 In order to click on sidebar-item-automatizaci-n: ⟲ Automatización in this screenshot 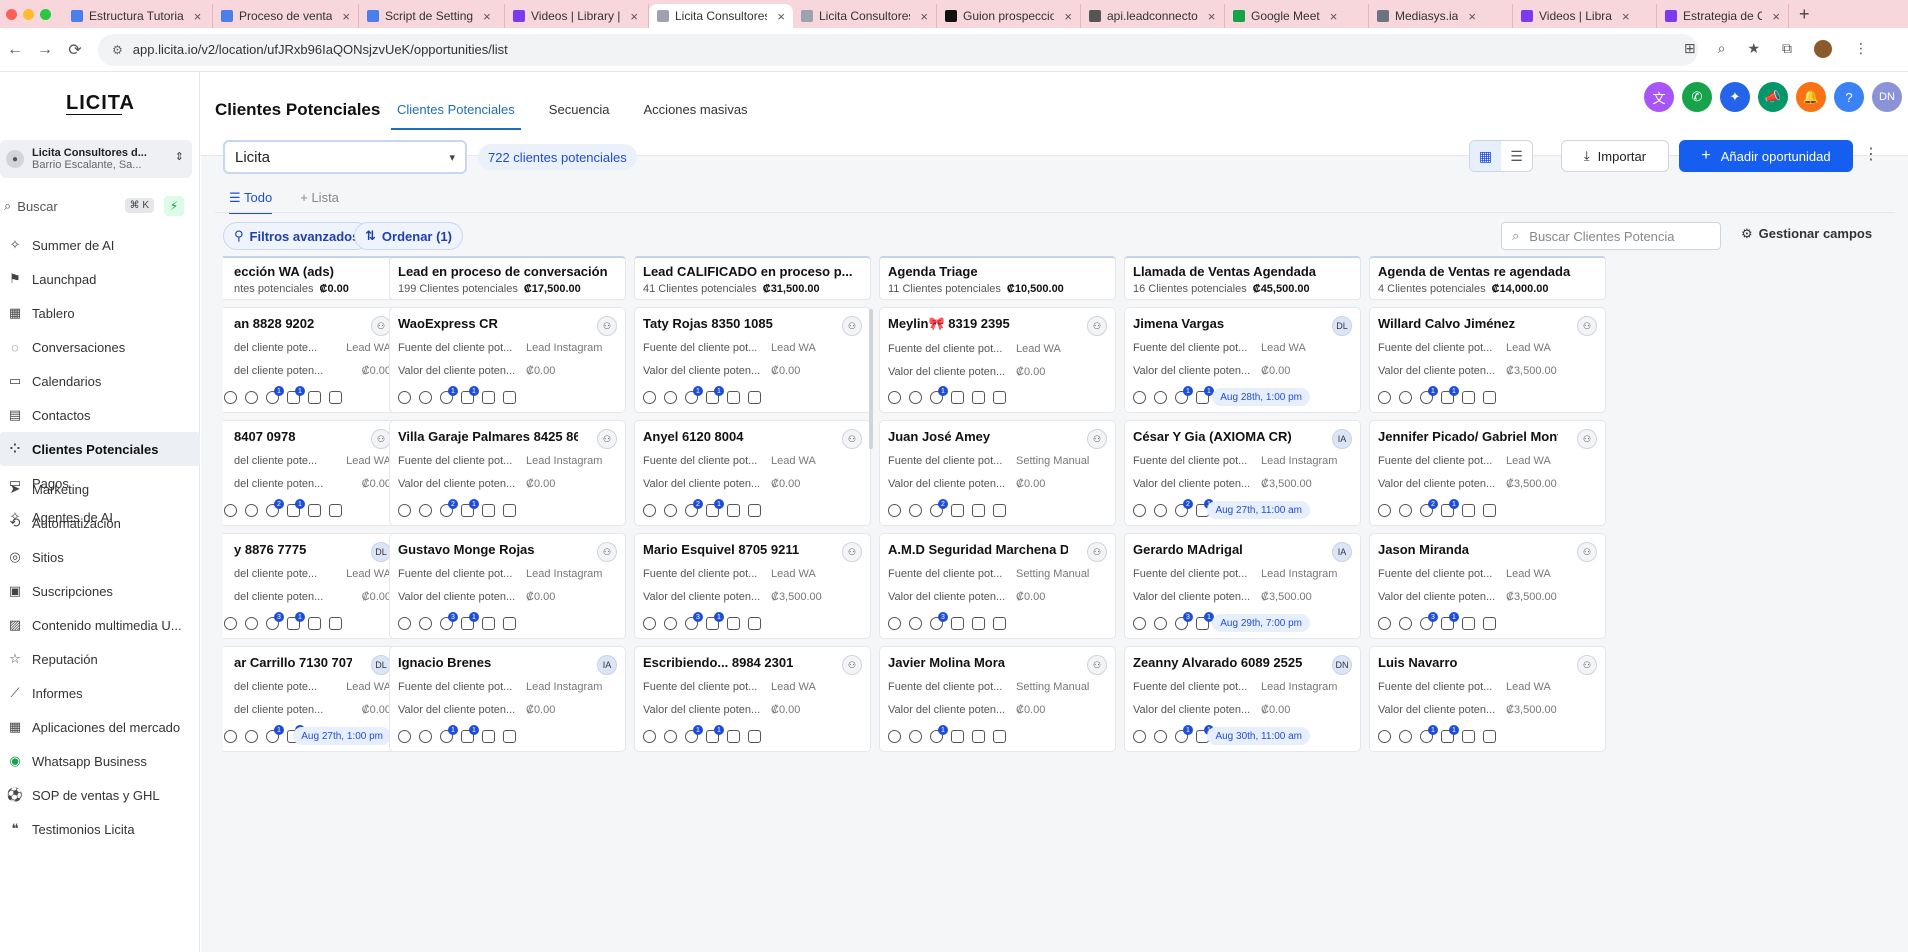, I will do `click(100, 523)`.